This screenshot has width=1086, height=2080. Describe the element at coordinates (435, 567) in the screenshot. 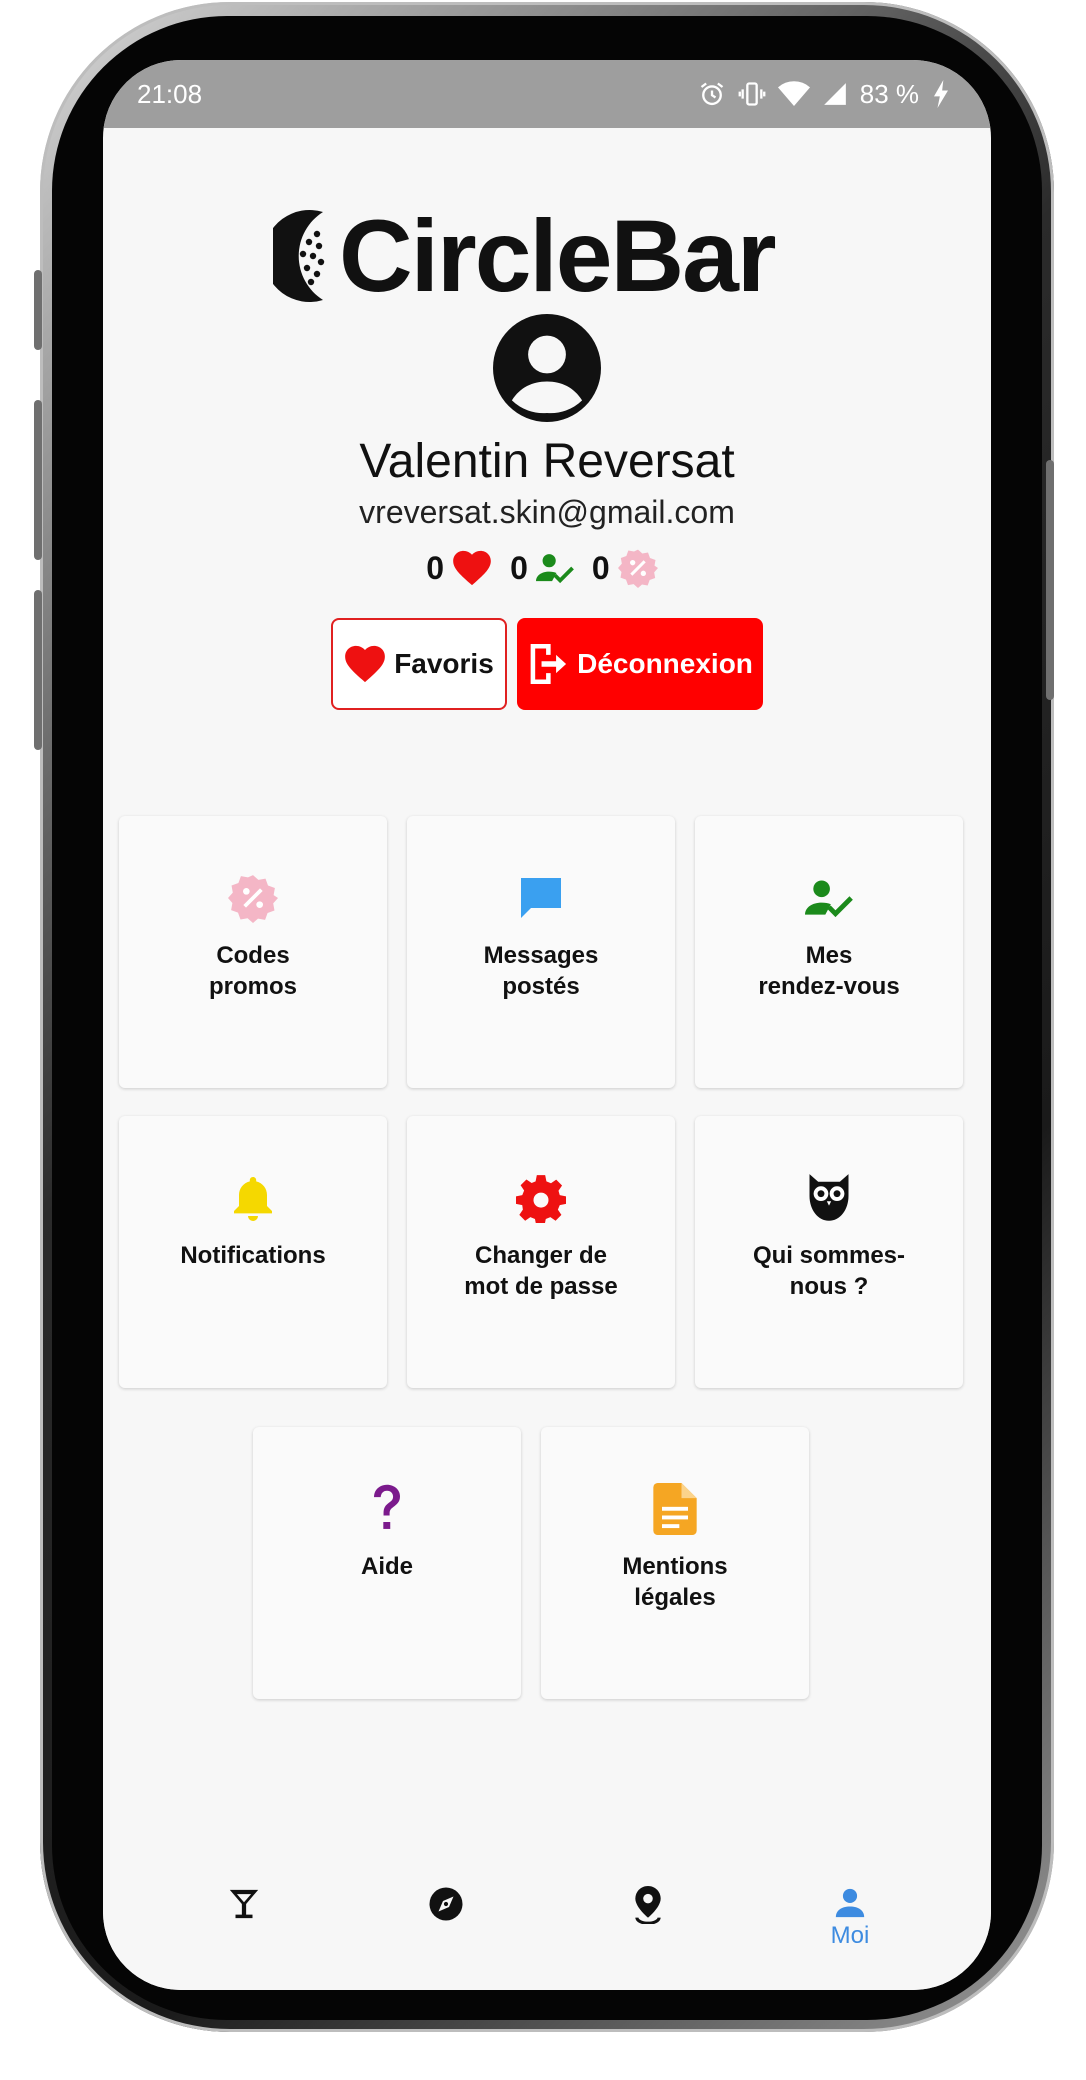

I see `favorites-count: 0` at that location.